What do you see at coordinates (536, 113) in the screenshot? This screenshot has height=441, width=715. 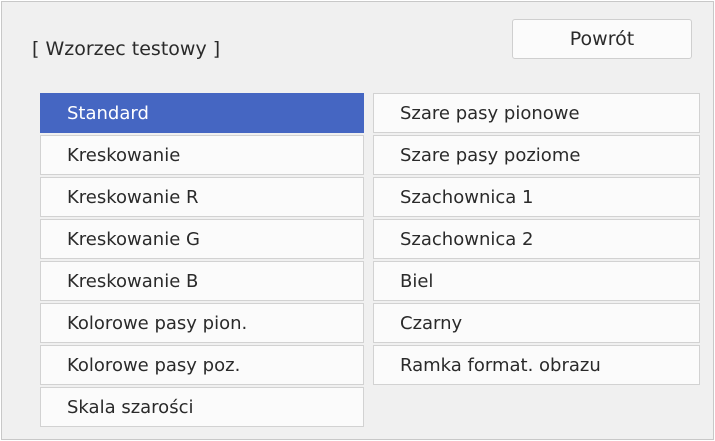 I see `pattern-item-gray-bars-vertical: Szare pasy pionowe` at bounding box center [536, 113].